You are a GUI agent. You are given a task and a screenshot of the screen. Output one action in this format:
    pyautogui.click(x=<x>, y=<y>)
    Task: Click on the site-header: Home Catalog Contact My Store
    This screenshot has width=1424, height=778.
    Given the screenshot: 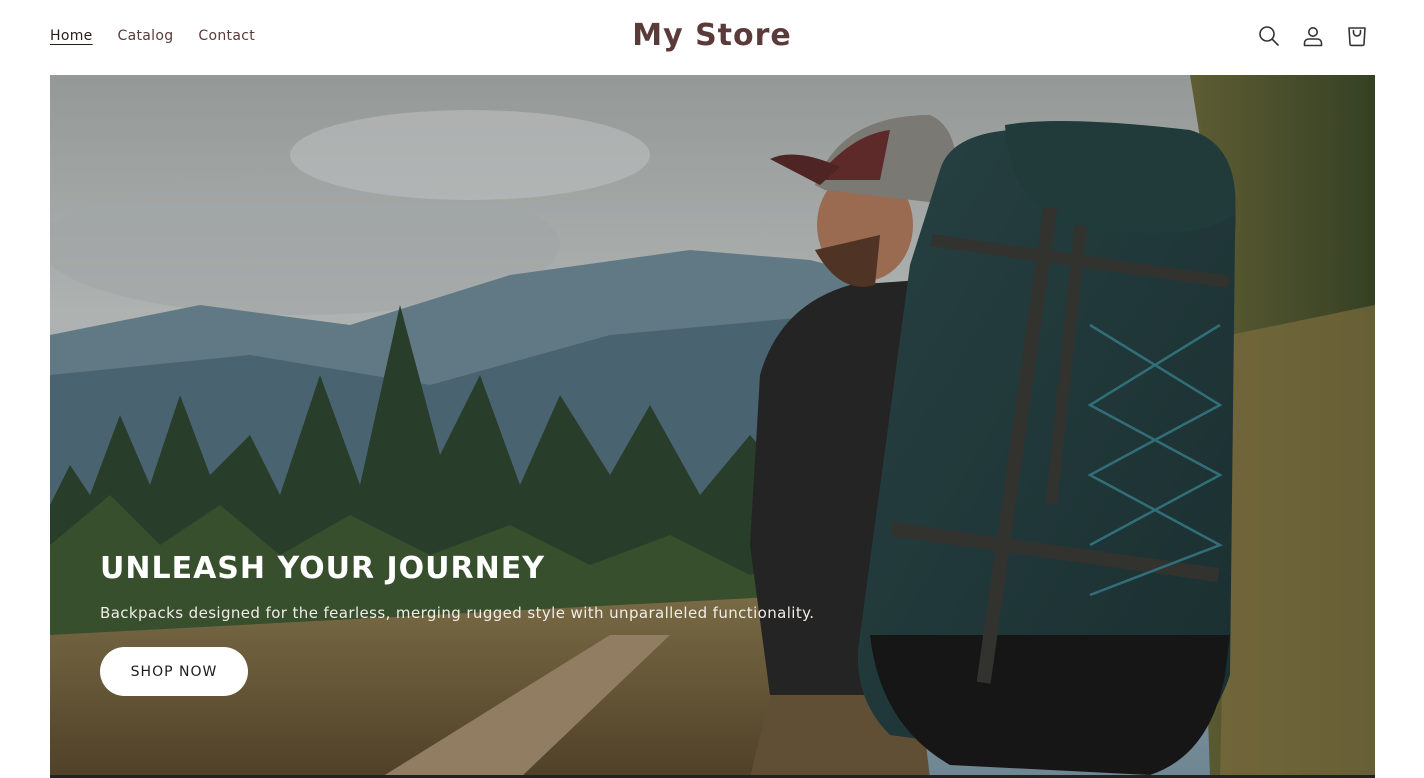 What is the action you would take?
    pyautogui.click(x=712, y=37)
    